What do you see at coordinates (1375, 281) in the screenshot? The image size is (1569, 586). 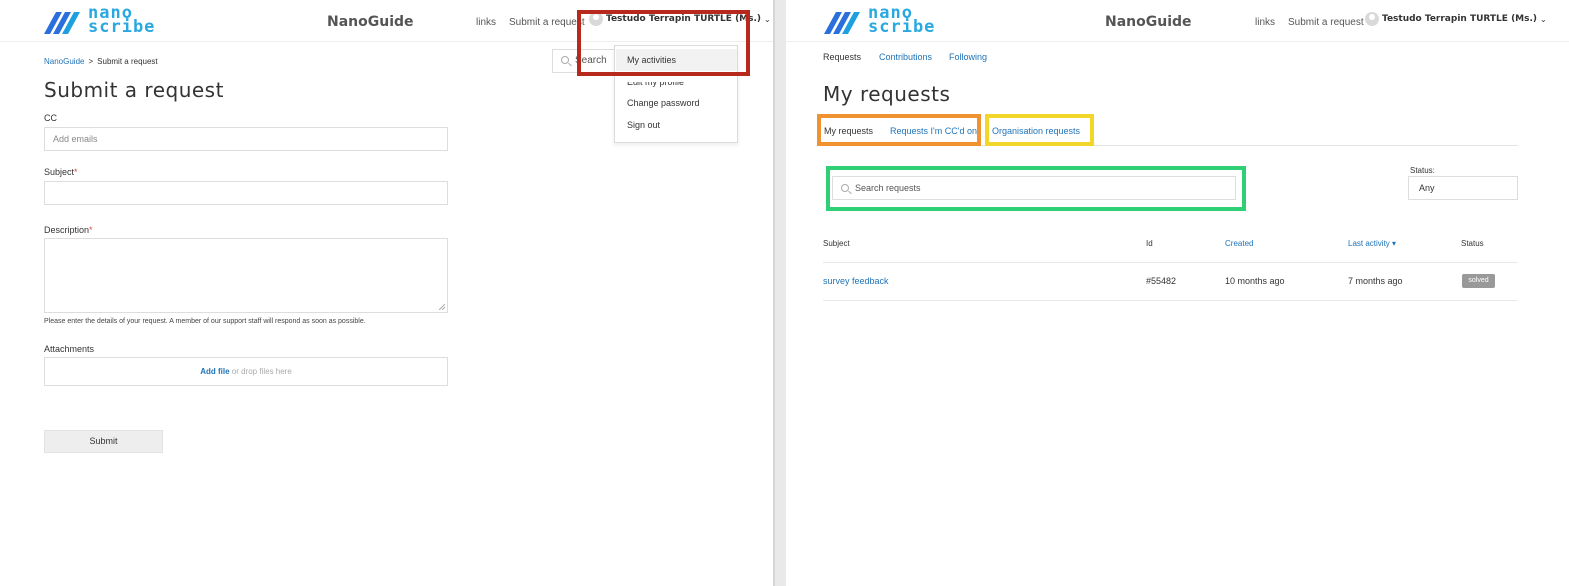 I see `request-last-activity: 7 months ago` at bounding box center [1375, 281].